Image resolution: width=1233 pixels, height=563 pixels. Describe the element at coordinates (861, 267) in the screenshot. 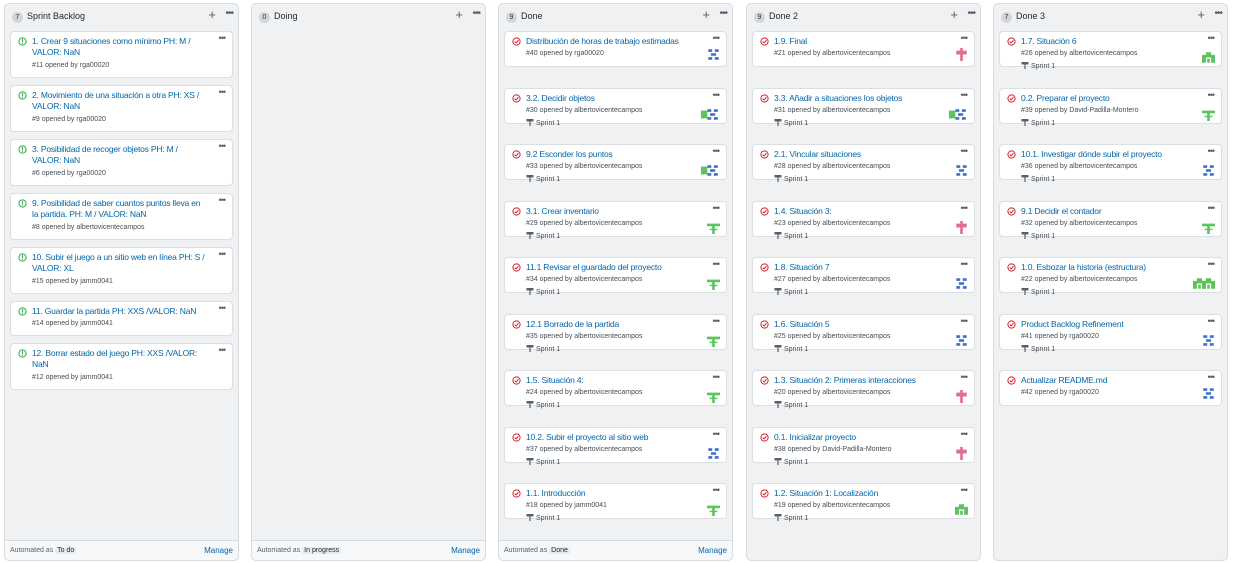

I see `issue-title-link: 1.8. Situación 7` at that location.